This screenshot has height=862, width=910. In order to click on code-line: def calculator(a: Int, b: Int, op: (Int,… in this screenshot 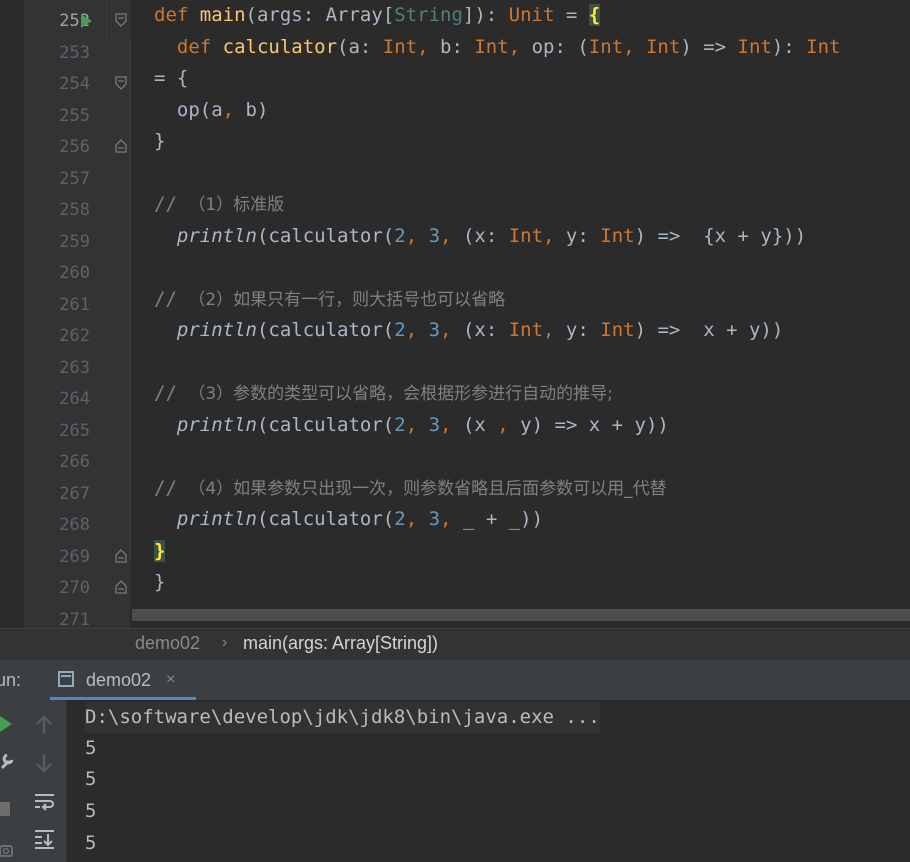, I will do `click(497, 47)`.